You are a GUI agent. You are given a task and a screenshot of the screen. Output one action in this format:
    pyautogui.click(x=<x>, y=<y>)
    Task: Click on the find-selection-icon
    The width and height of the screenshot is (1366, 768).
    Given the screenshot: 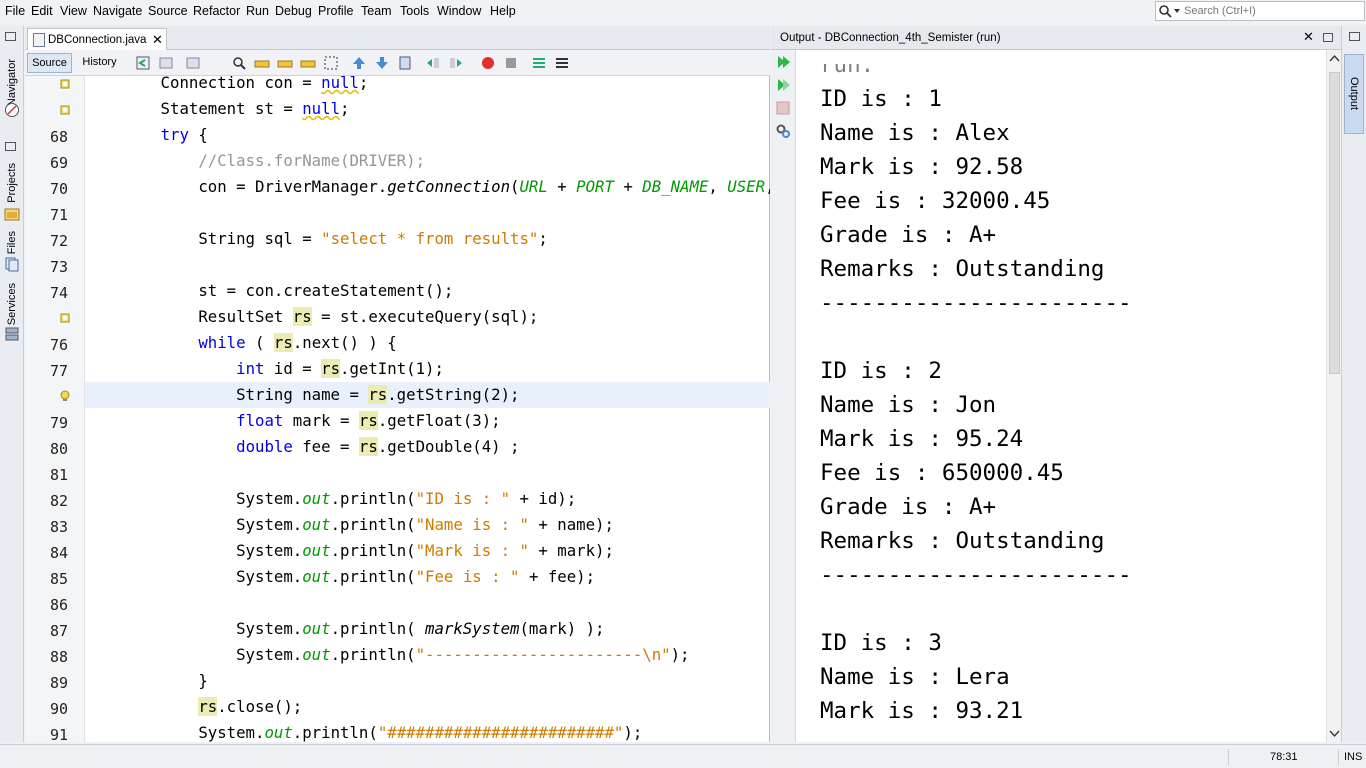 What is the action you would take?
    pyautogui.click(x=239, y=63)
    